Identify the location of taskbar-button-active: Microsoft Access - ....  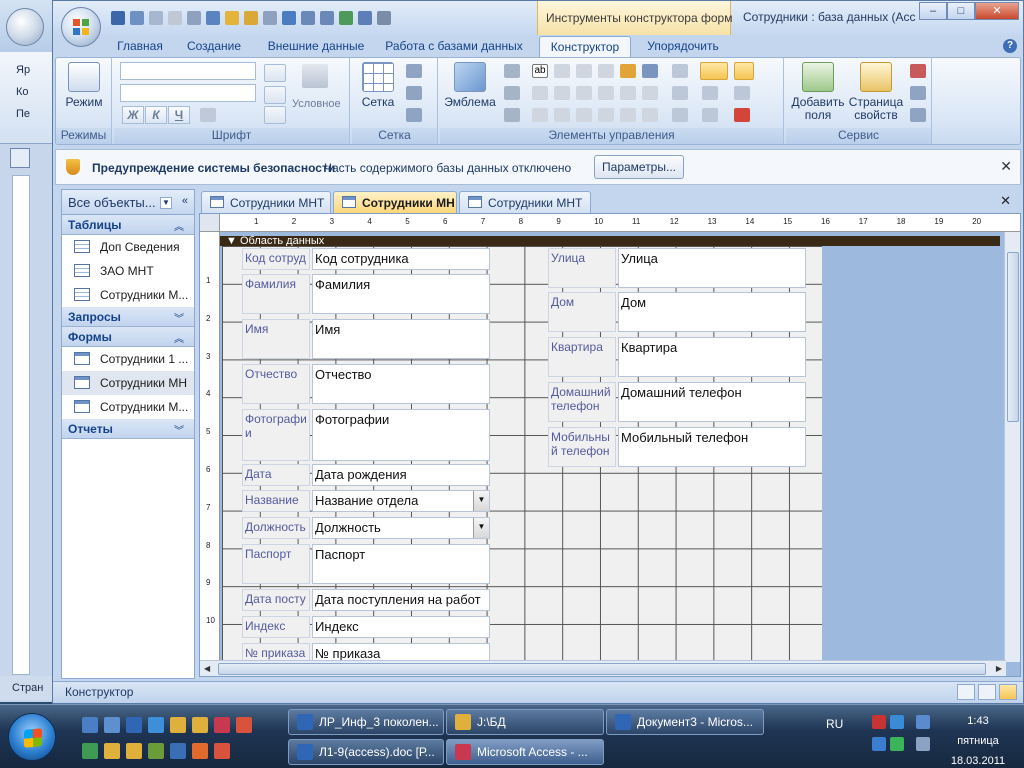
(525, 752).